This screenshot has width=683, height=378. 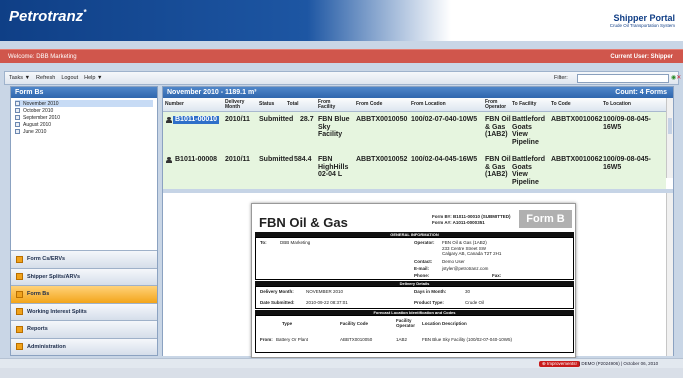 What do you see at coordinates (382, 159) in the screenshot?
I see `row-from-code: ABBTX0010052` at bounding box center [382, 159].